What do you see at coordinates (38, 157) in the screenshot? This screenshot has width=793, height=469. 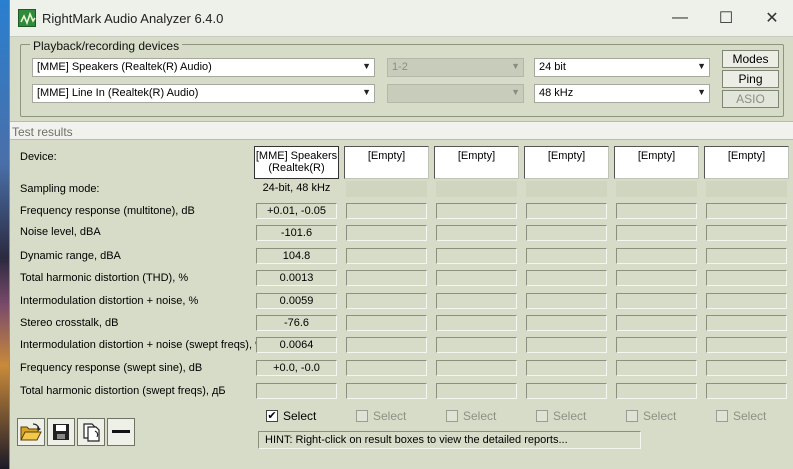 I see `row-label-device: Device:` at bounding box center [38, 157].